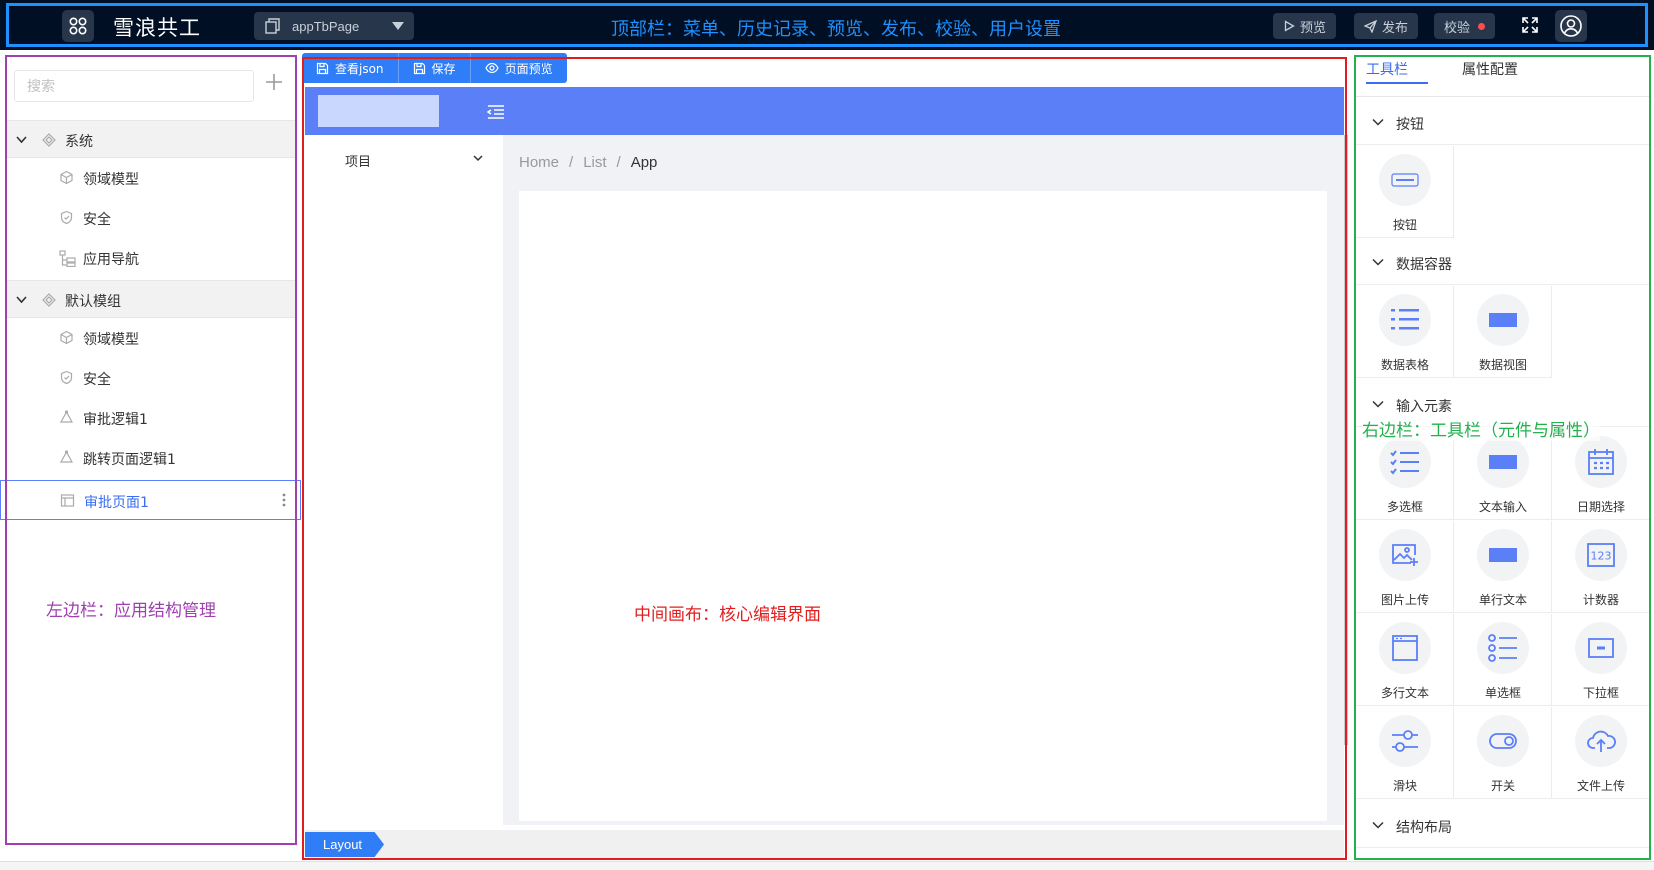 The image size is (1654, 870). I want to click on app-menu-button, so click(78, 26).